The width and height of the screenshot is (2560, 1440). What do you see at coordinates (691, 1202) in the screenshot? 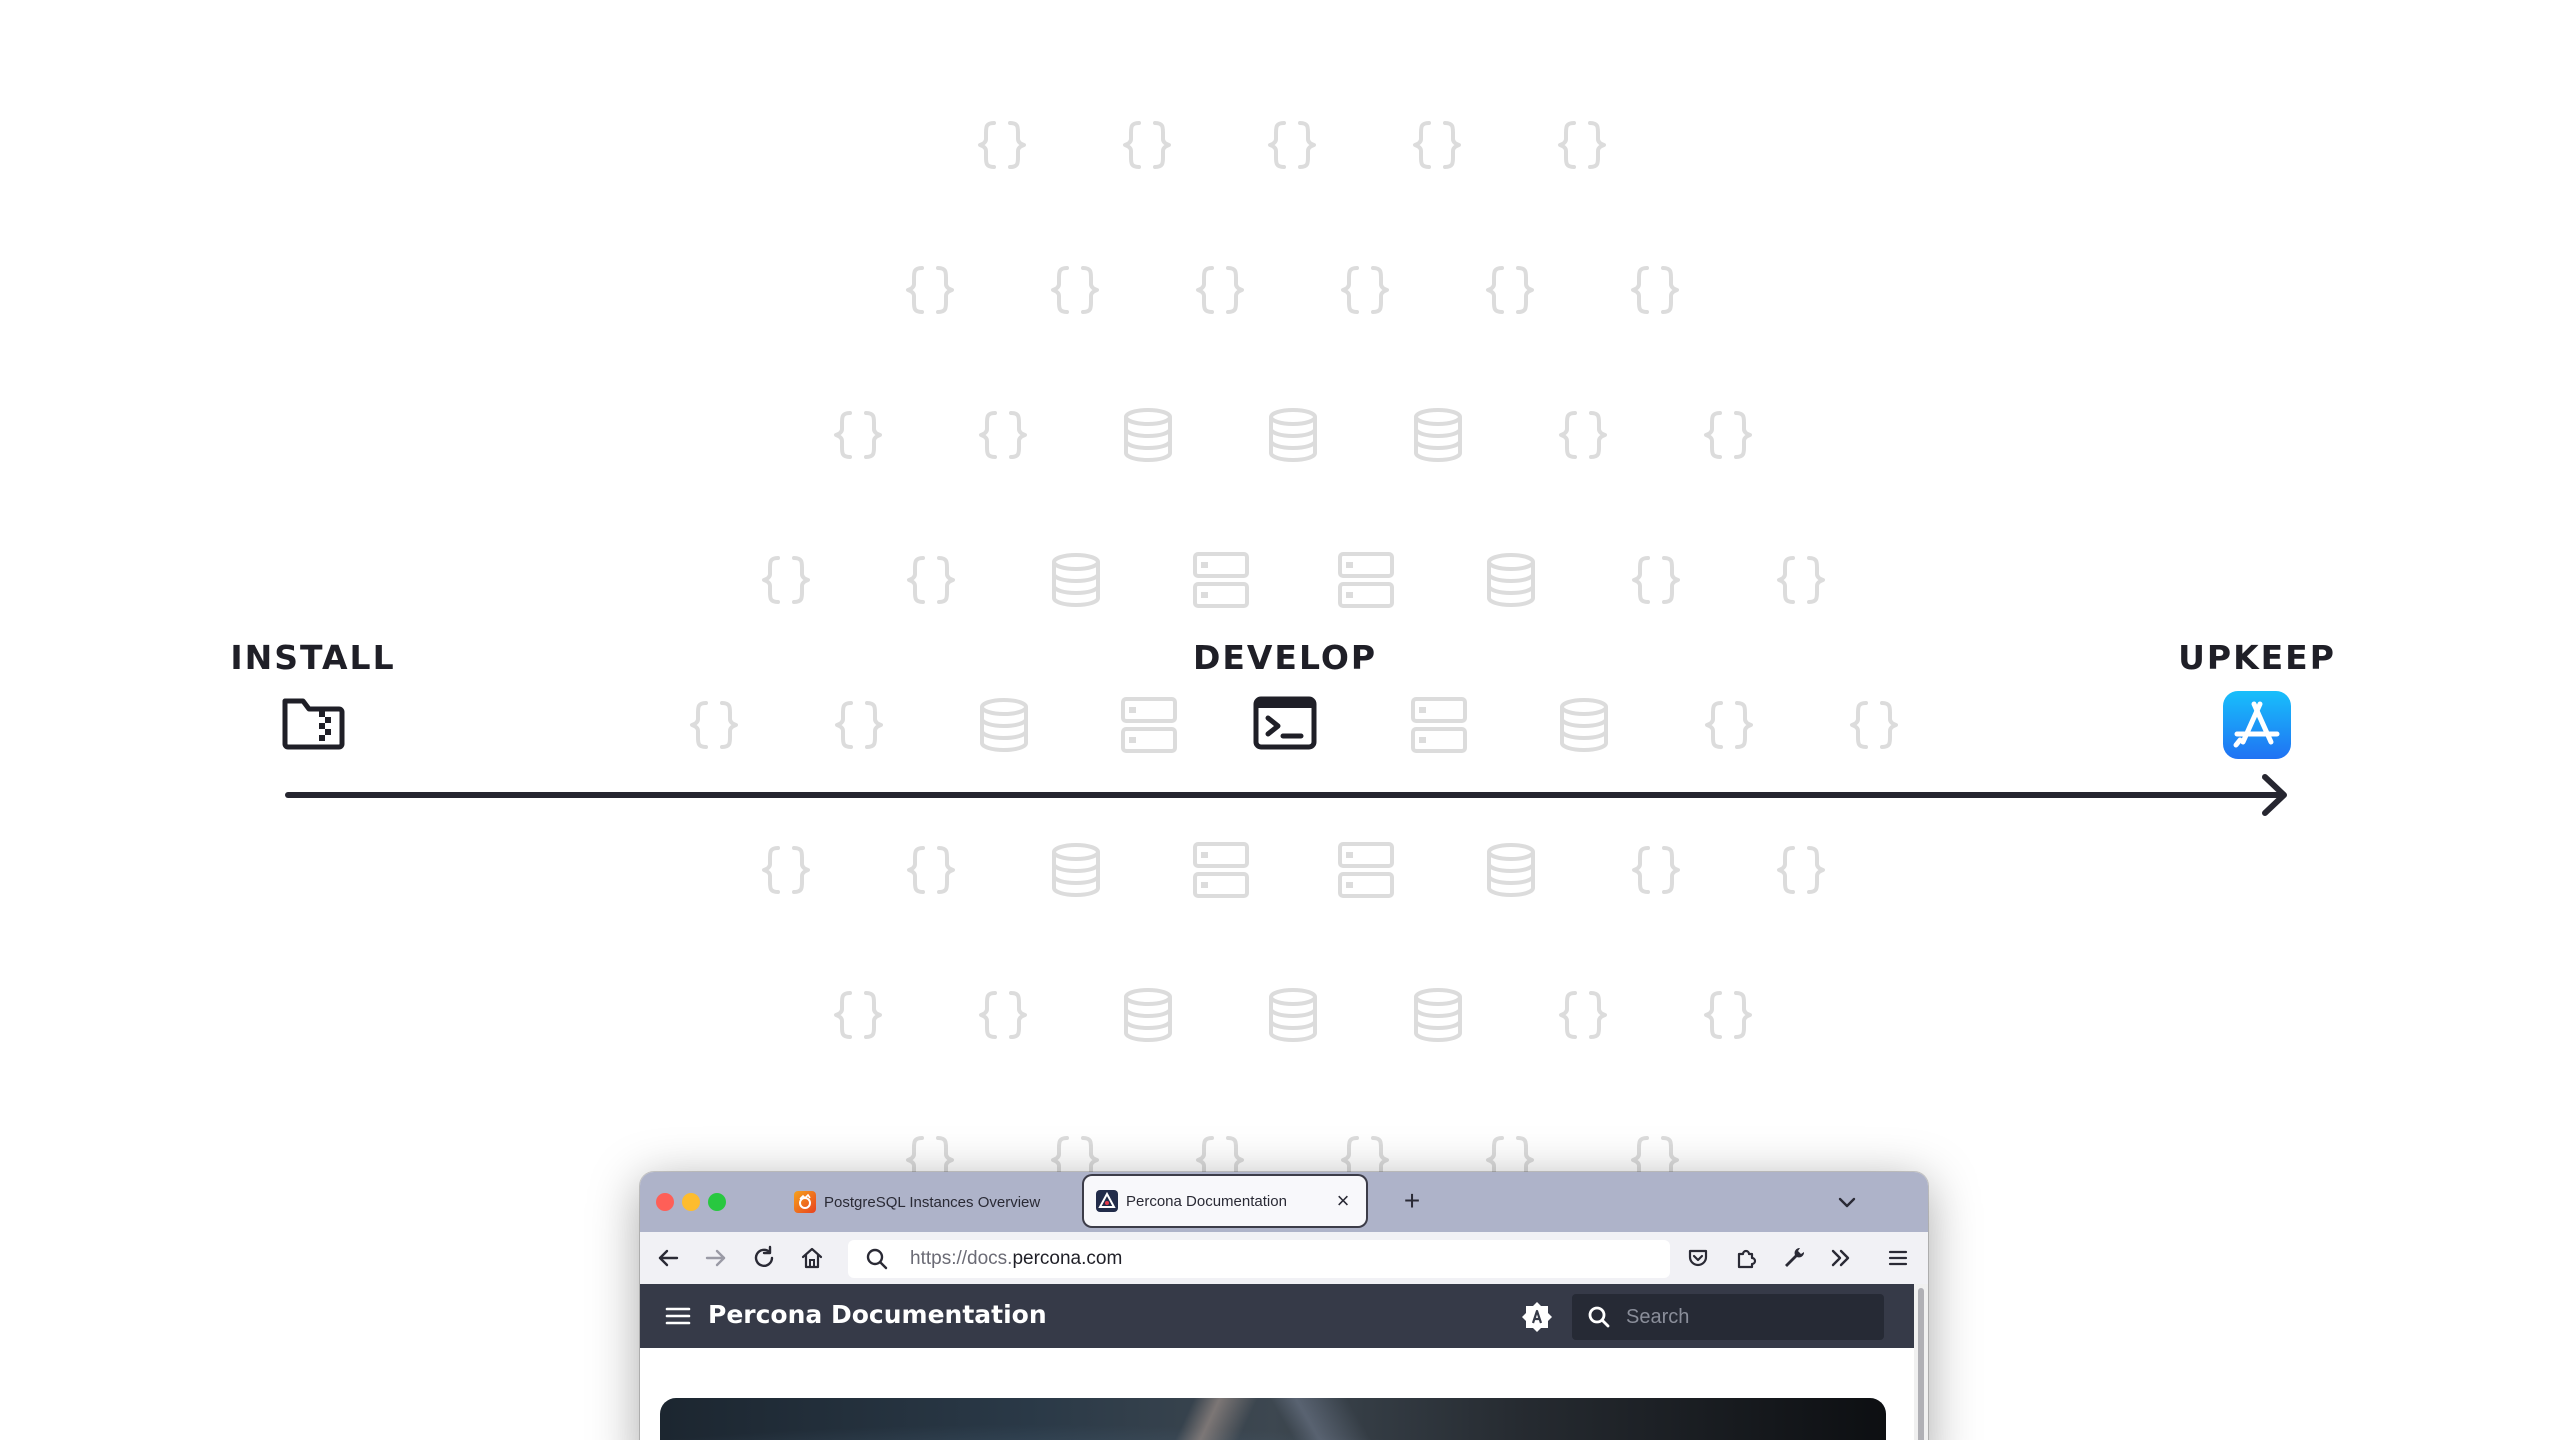
I see `minimize-window-button` at bounding box center [691, 1202].